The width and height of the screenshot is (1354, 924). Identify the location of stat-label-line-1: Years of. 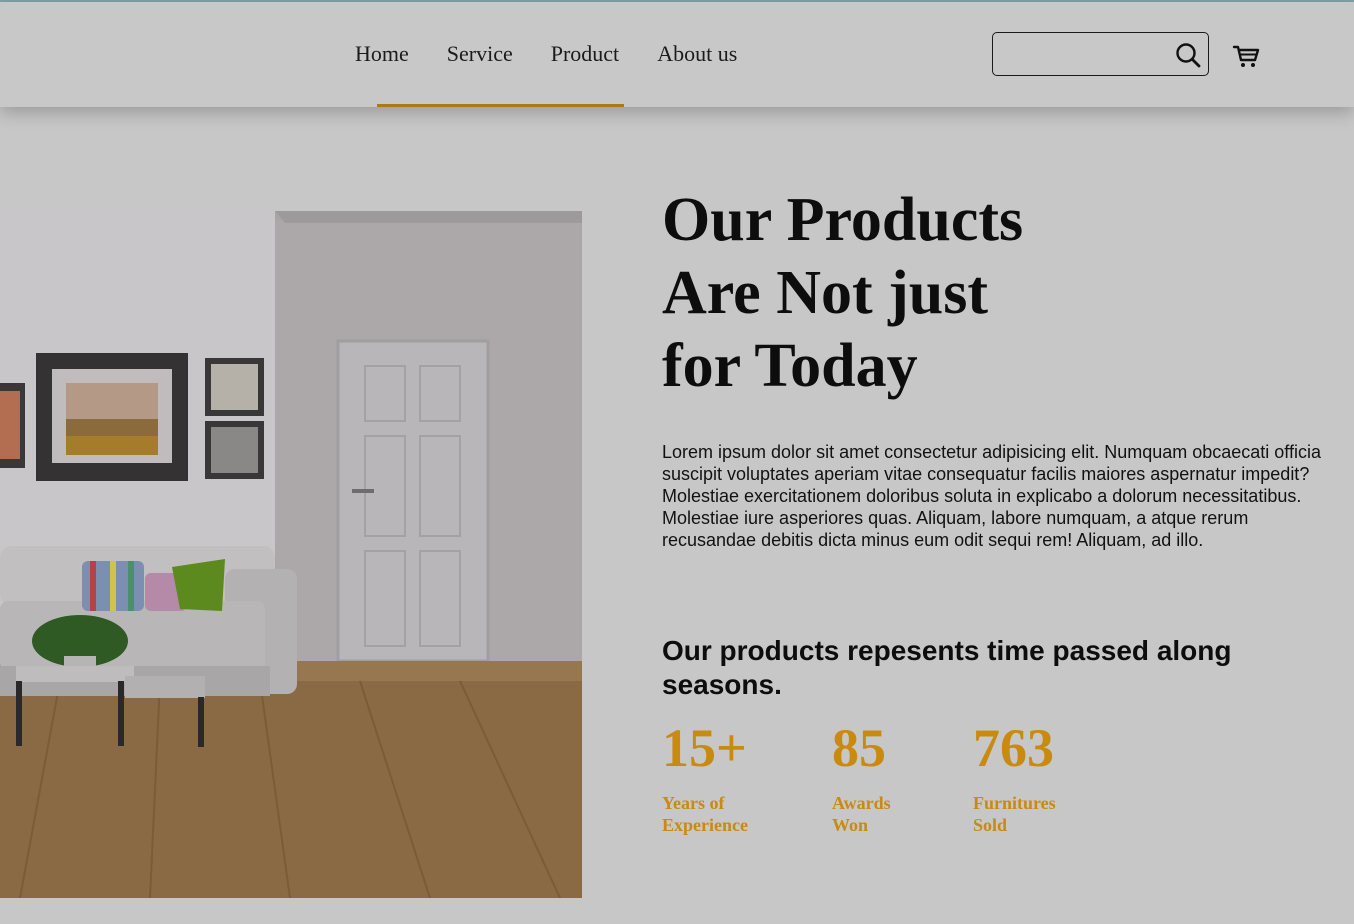
(693, 803).